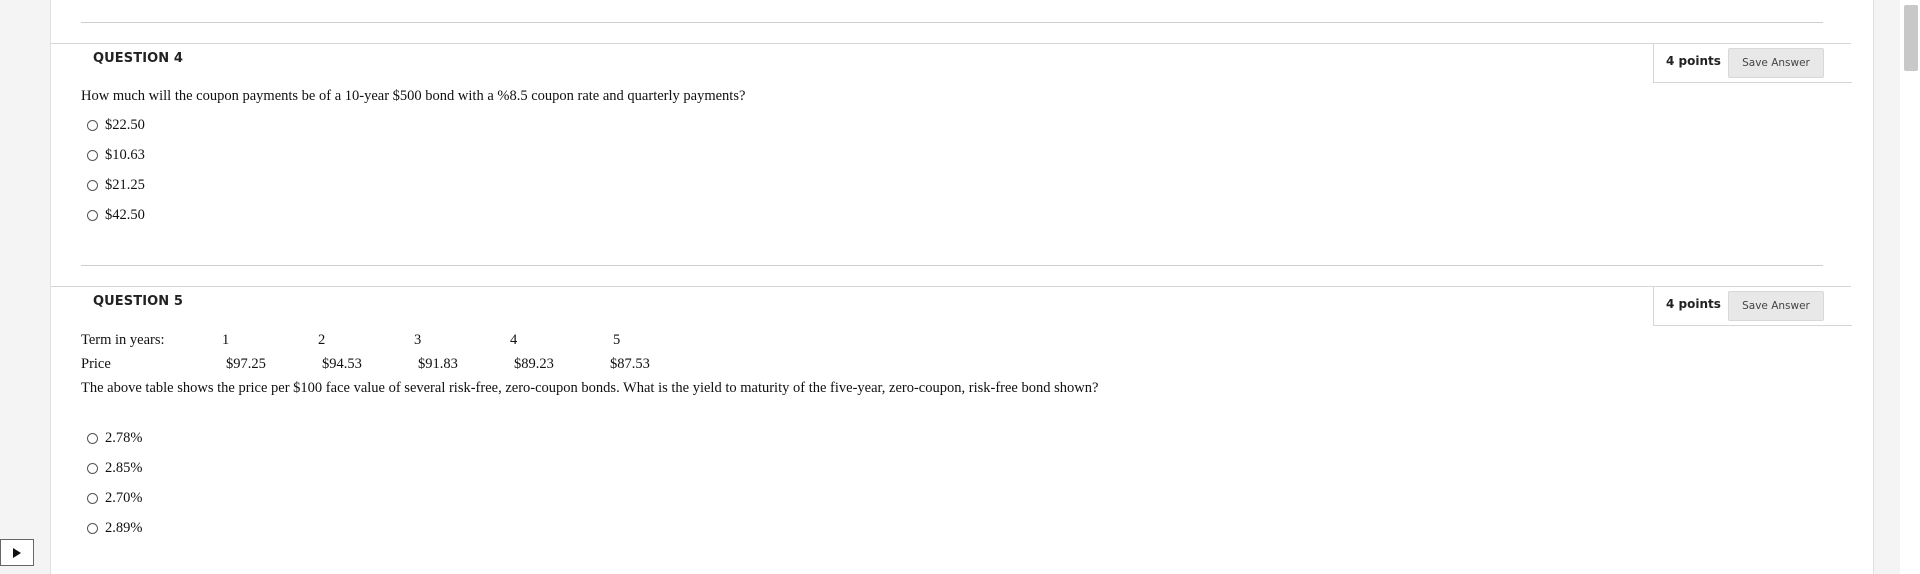 This screenshot has width=1920, height=574. Describe the element at coordinates (1886, 287) in the screenshot. I see `right-margin` at that location.